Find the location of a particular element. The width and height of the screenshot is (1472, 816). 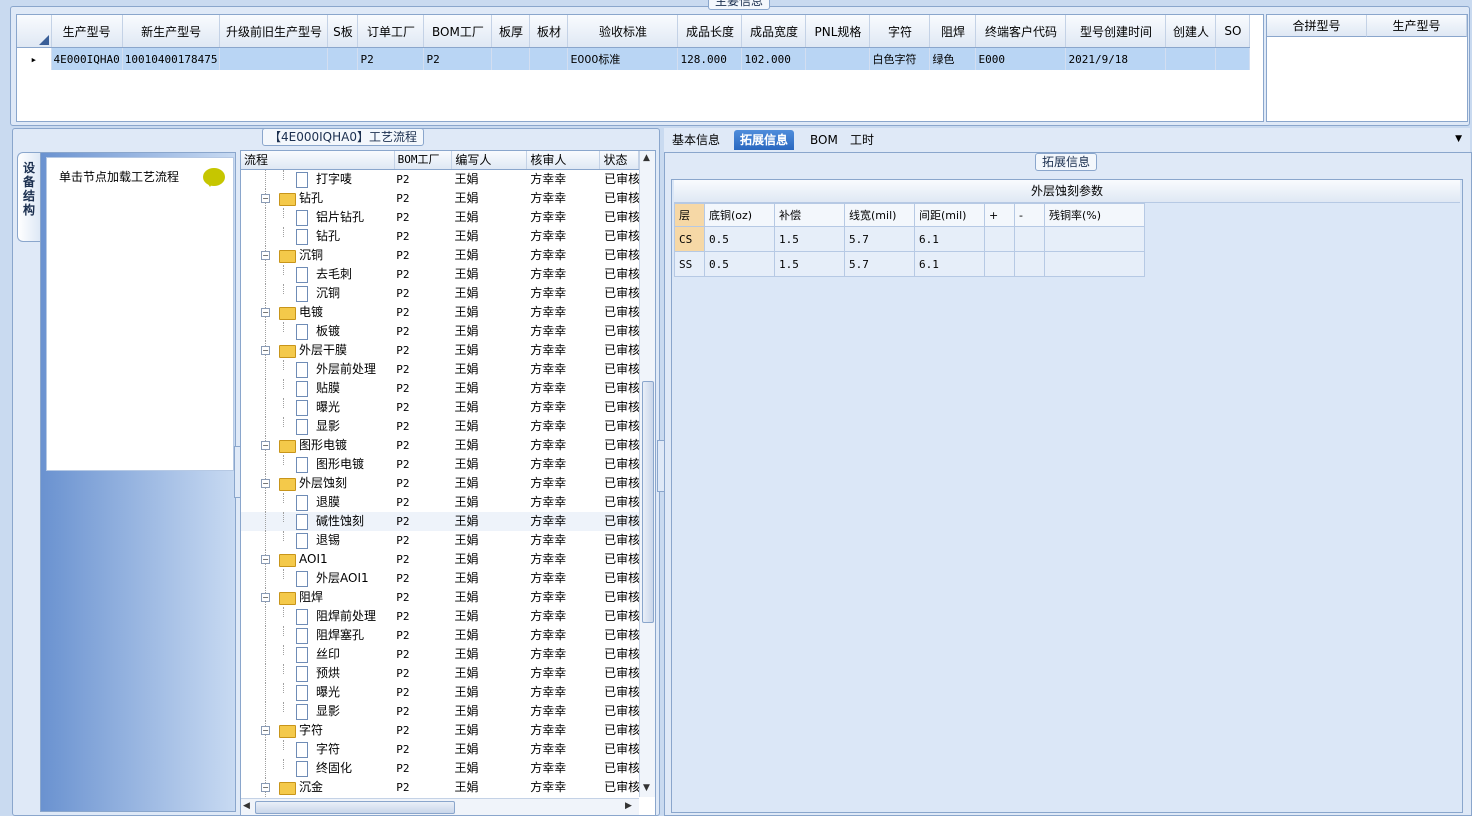

tree-row: 打字唛 P2 王娟 方幸幸 已审核 is located at coordinates (440, 179).